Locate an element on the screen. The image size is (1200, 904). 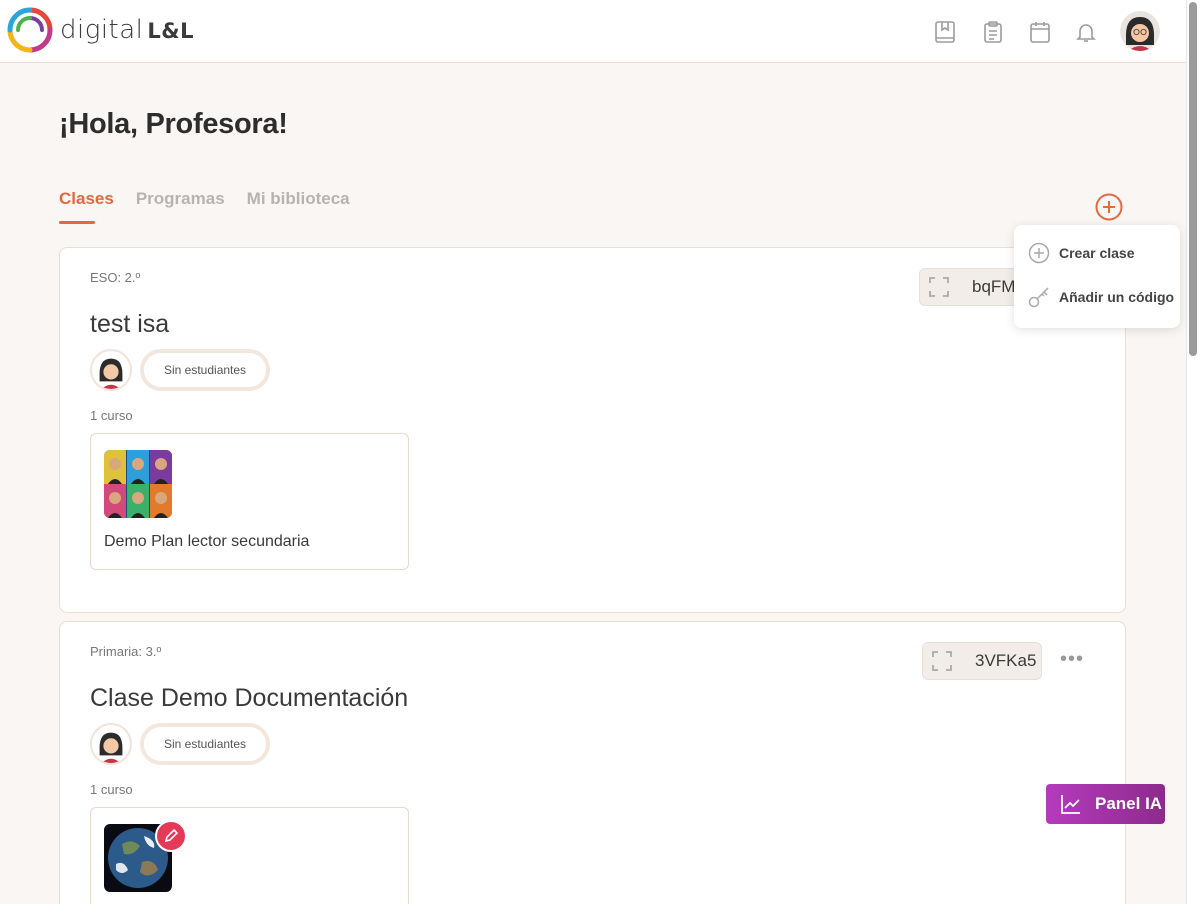
class-title: Clase Demo Documentación is located at coordinates (249, 698).